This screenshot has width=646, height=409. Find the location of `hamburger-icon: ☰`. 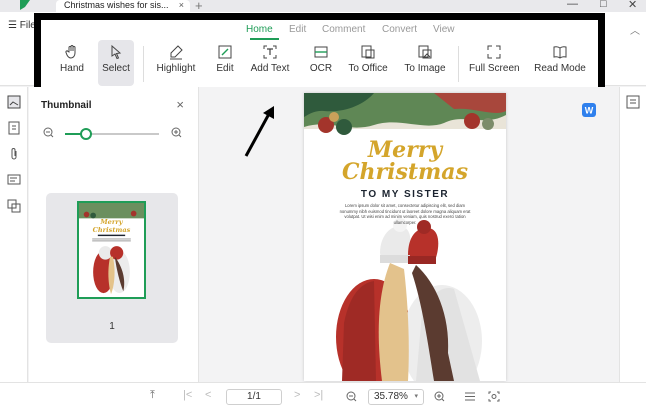

hamburger-icon: ☰ is located at coordinates (14, 25).